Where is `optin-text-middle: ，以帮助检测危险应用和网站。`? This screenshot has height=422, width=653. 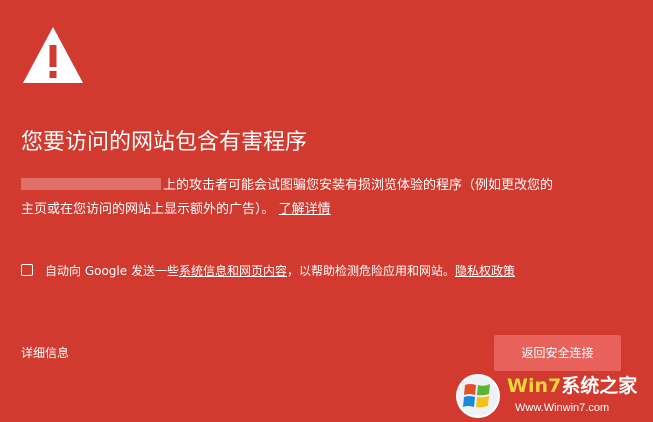 optin-text-middle: ，以帮助检测危险应用和网站。 is located at coordinates (370, 271).